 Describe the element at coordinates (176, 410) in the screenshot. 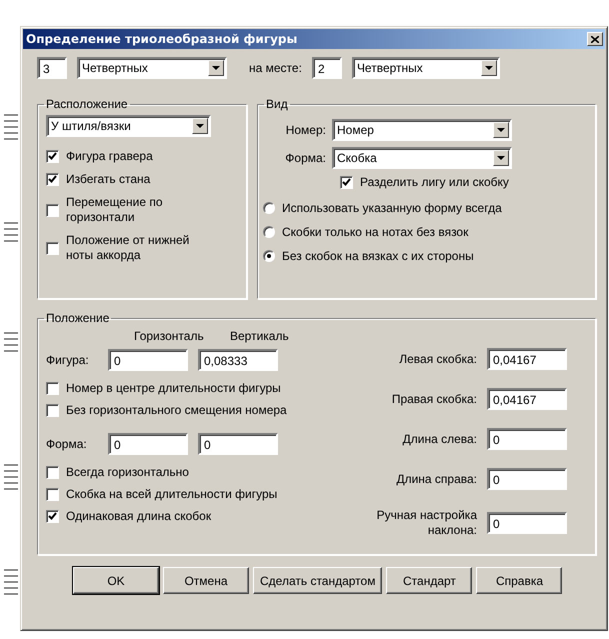

I see `checkbox-label: Без горизонтального смещения номера` at that location.